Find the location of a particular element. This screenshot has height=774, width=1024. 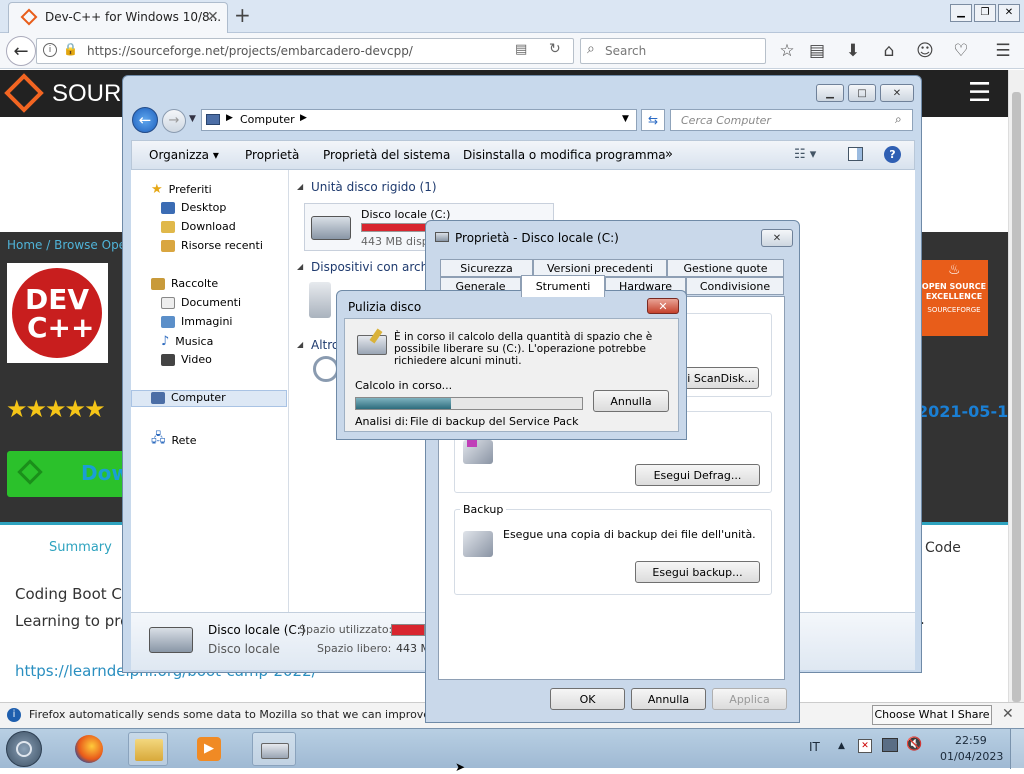

address-dropdown-icon: ▼ is located at coordinates (625, 119).